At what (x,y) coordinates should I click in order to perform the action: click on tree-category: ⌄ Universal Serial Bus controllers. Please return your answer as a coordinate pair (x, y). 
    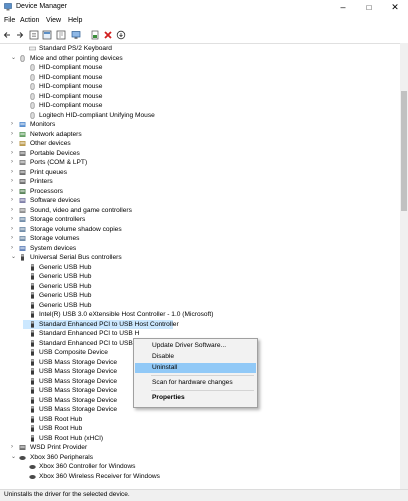
    Looking at the image, I should click on (201, 258).